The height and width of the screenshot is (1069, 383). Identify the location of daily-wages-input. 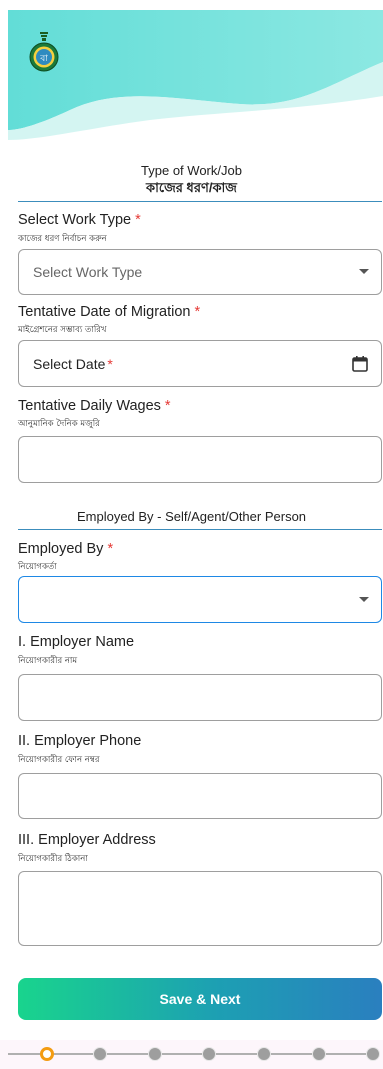
(200, 459).